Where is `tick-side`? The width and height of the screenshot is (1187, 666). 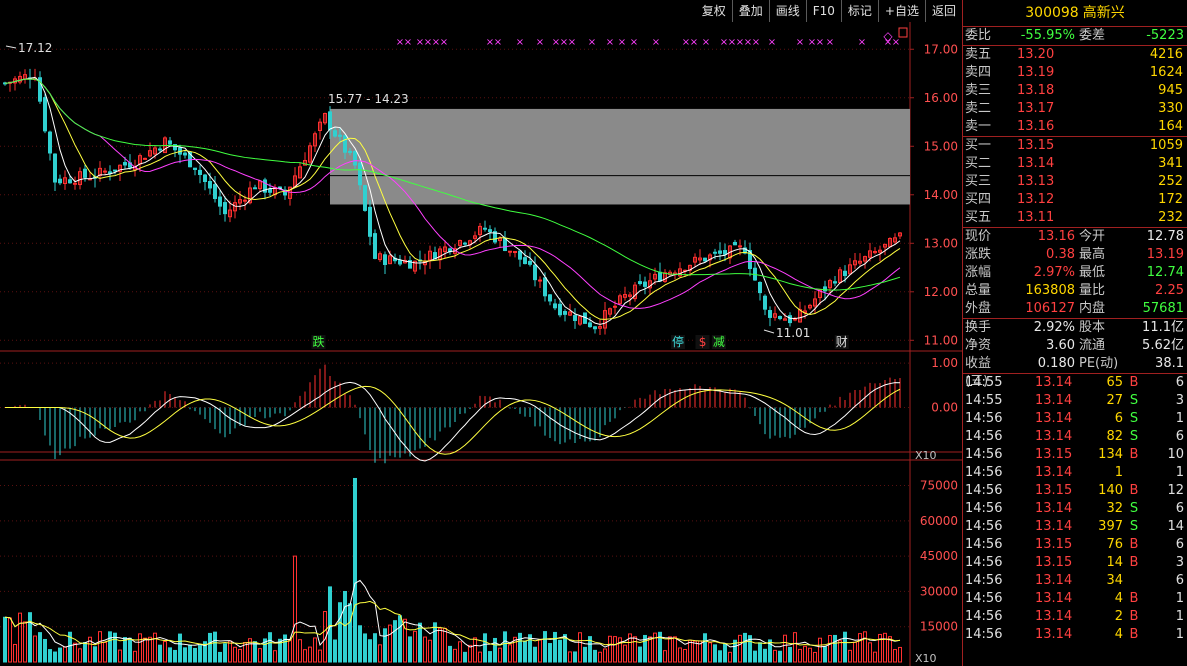
tick-side is located at coordinates (1134, 473).